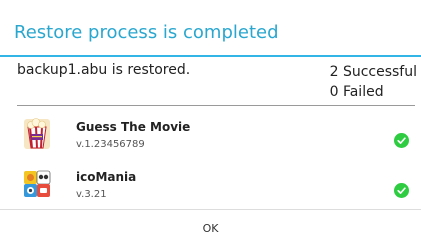 This screenshot has width=421, height=245. What do you see at coordinates (37, 183) in the screenshot?
I see `icomania-app-icon` at bounding box center [37, 183].